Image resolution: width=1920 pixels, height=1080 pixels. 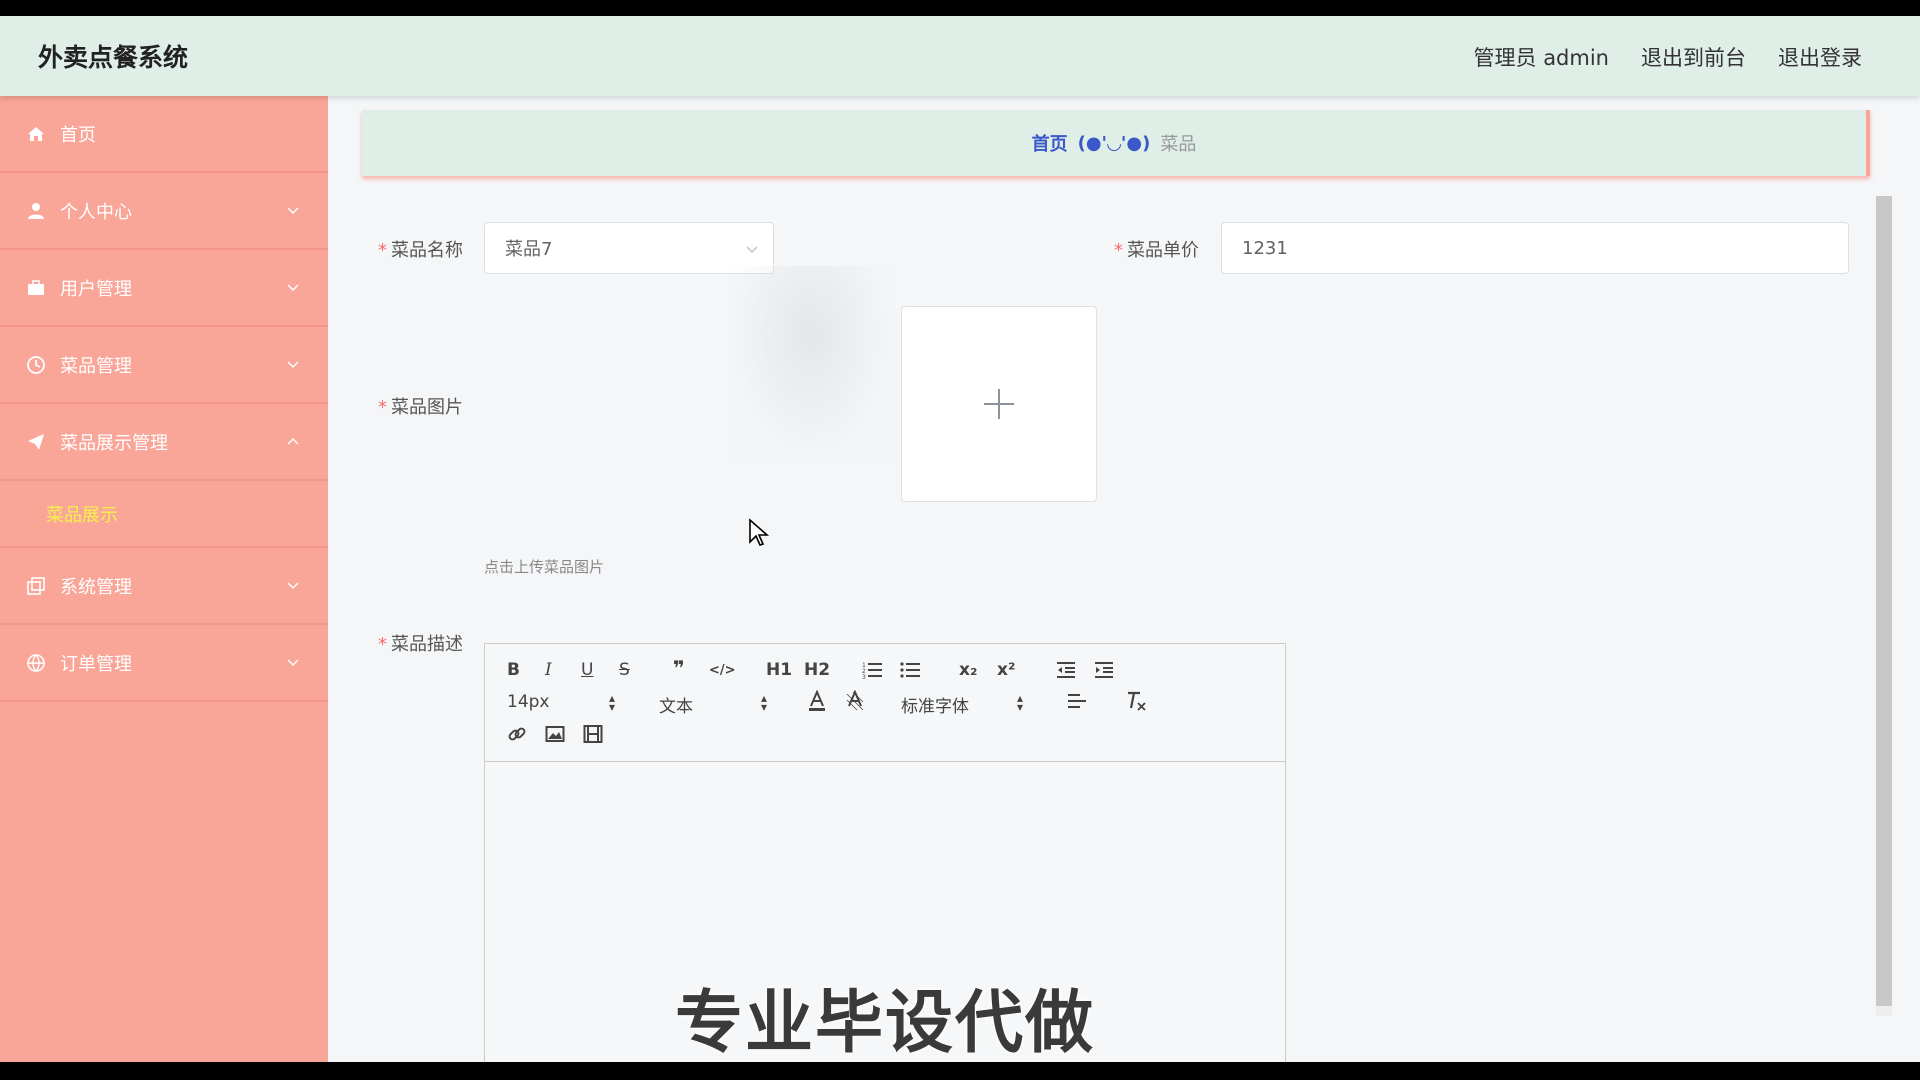 What do you see at coordinates (529, 249) in the screenshot?
I see `dish-name-value: 菜品7` at bounding box center [529, 249].